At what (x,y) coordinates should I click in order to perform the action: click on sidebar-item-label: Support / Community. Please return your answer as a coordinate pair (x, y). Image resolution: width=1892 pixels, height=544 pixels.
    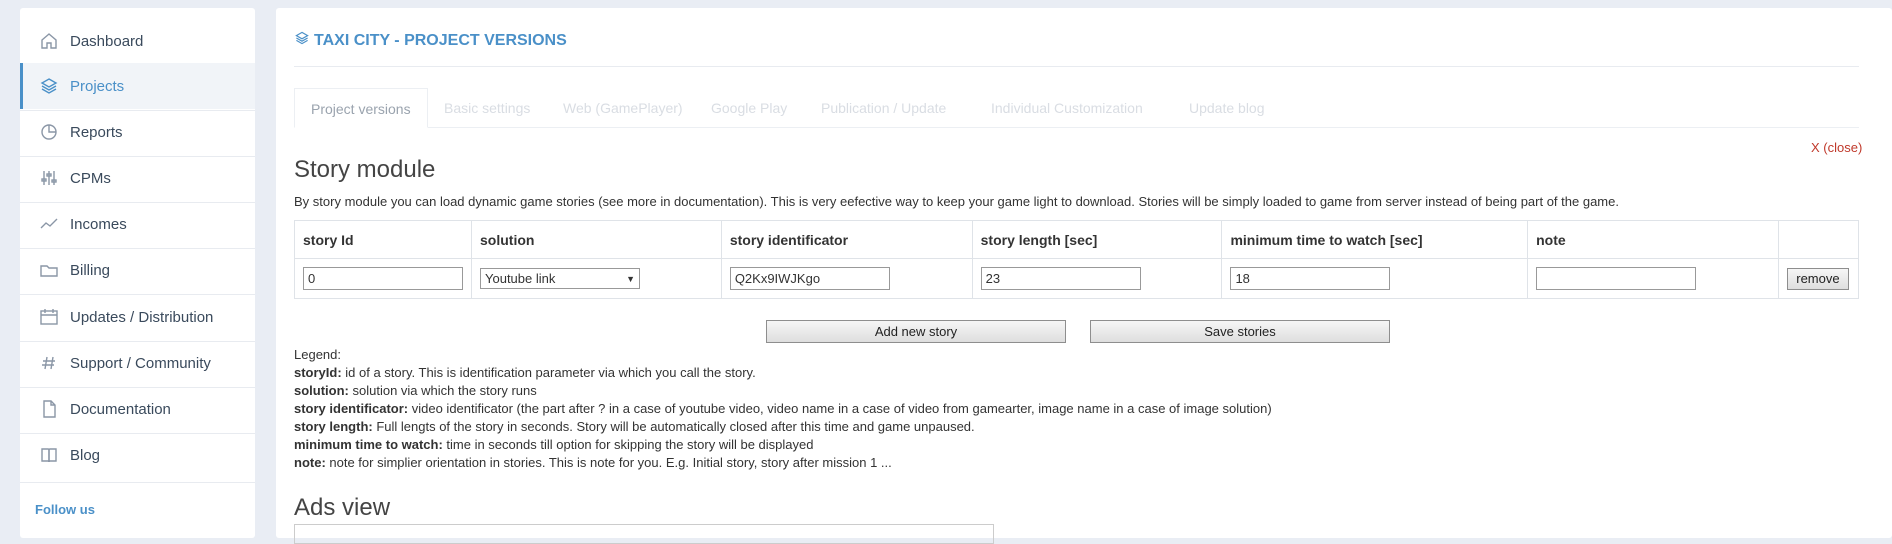
    Looking at the image, I should click on (140, 363).